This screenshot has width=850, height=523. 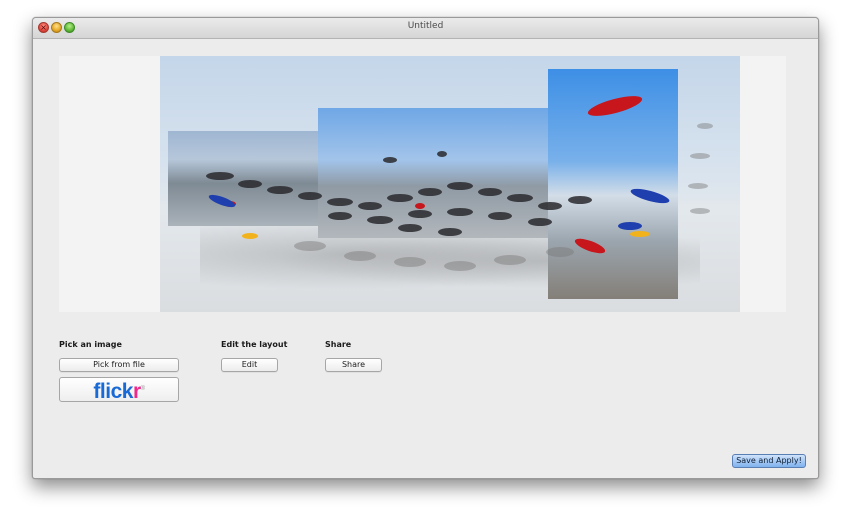 What do you see at coordinates (113, 391) in the screenshot?
I see `flickr-logo-text: flick` at bounding box center [113, 391].